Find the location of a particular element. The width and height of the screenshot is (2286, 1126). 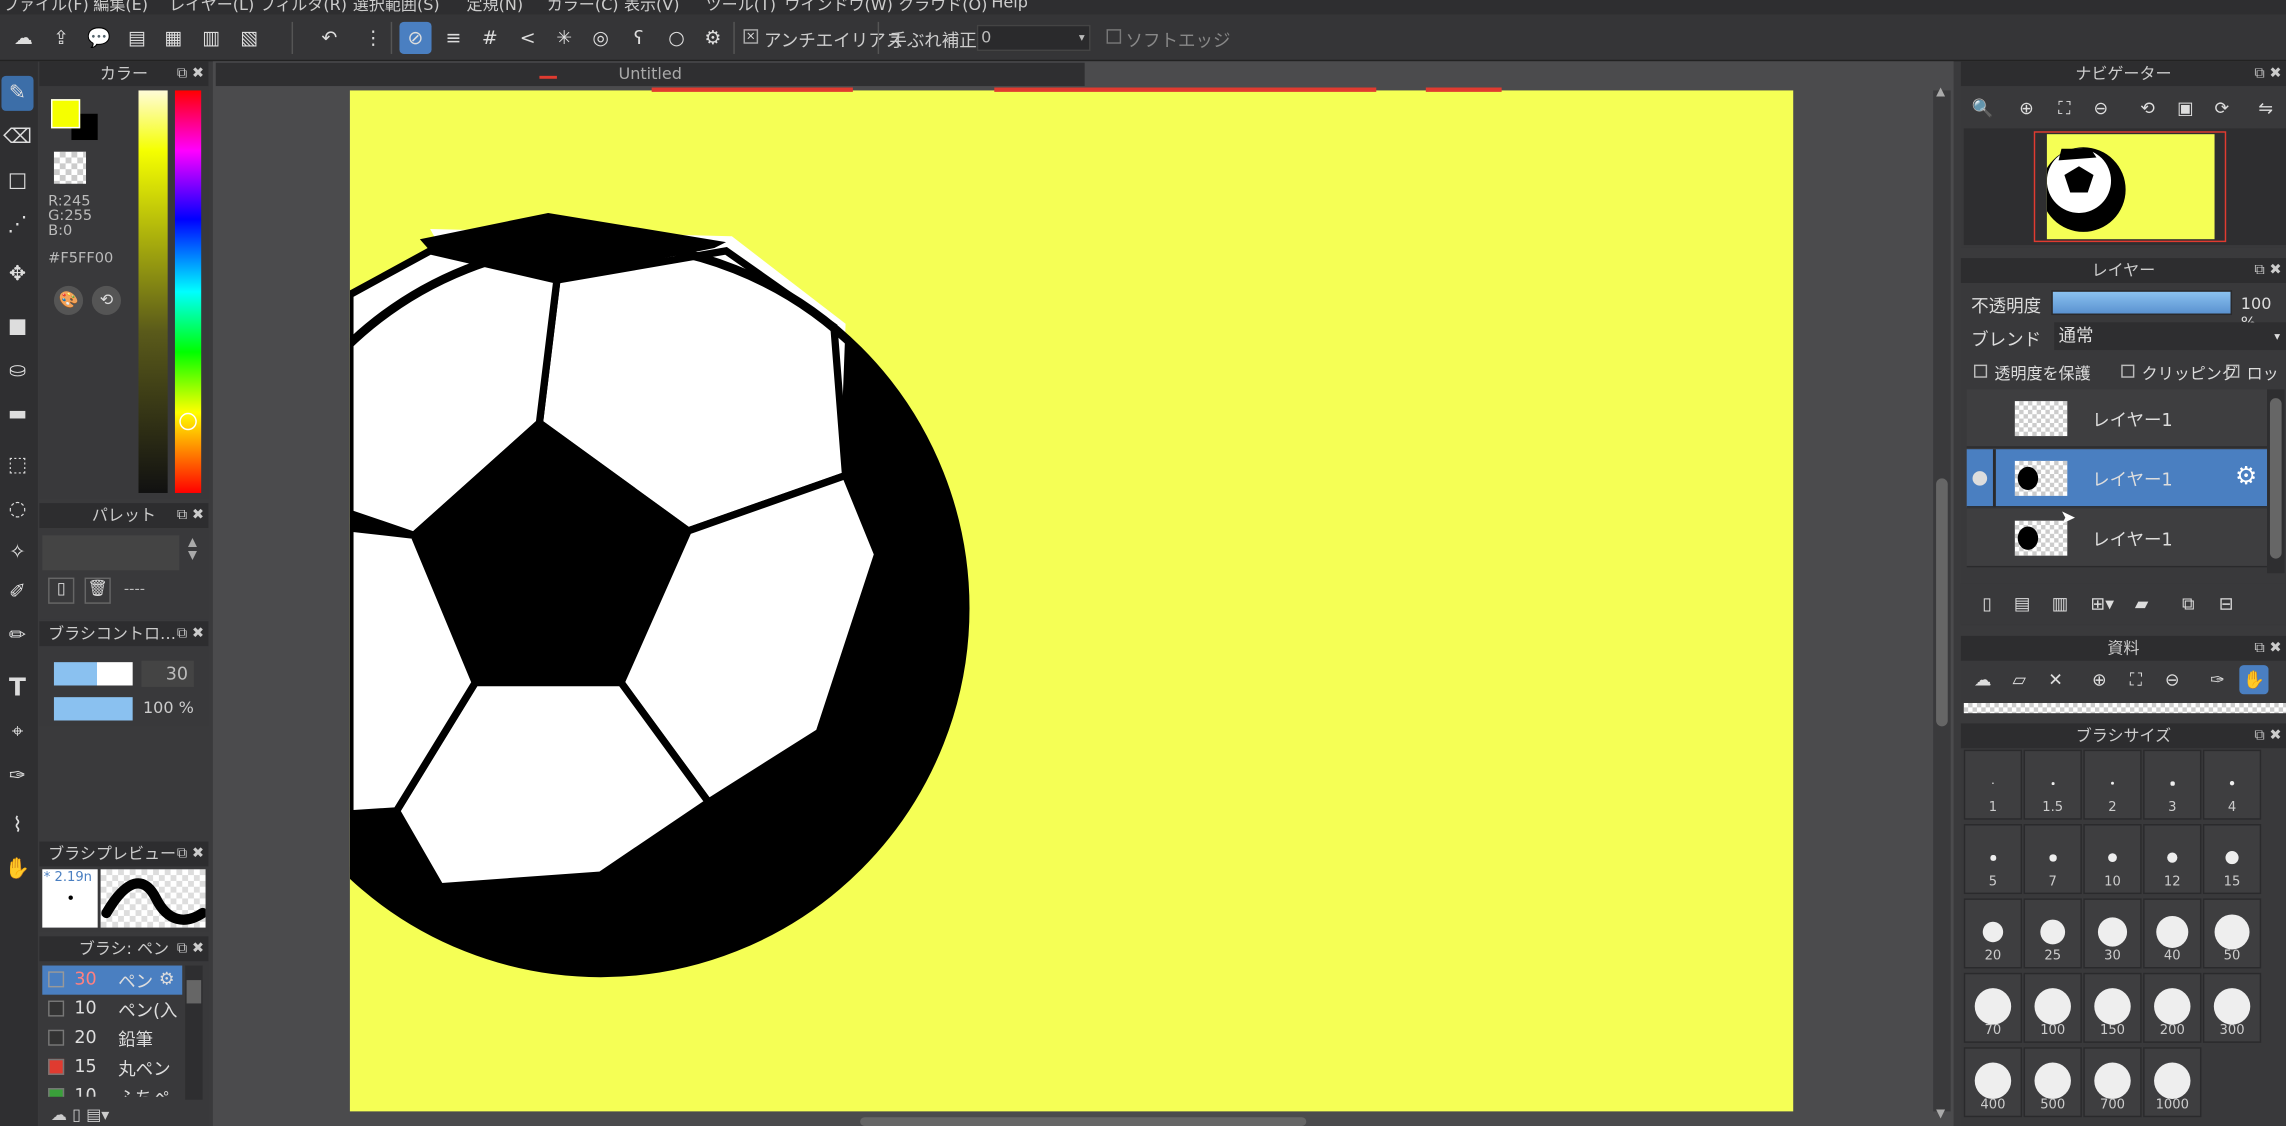

add-layer-menu-icon: ⊞▾ is located at coordinates (2102, 603).